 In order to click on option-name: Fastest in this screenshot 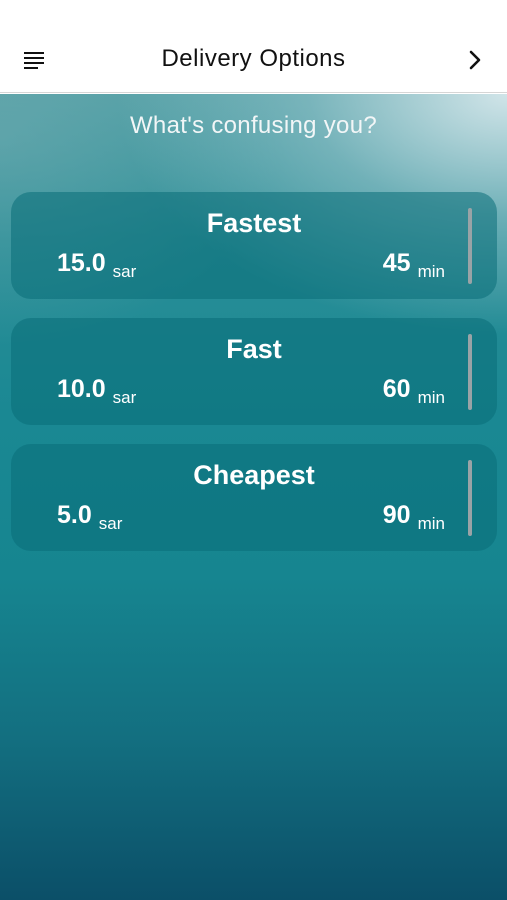, I will do `click(254, 223)`.